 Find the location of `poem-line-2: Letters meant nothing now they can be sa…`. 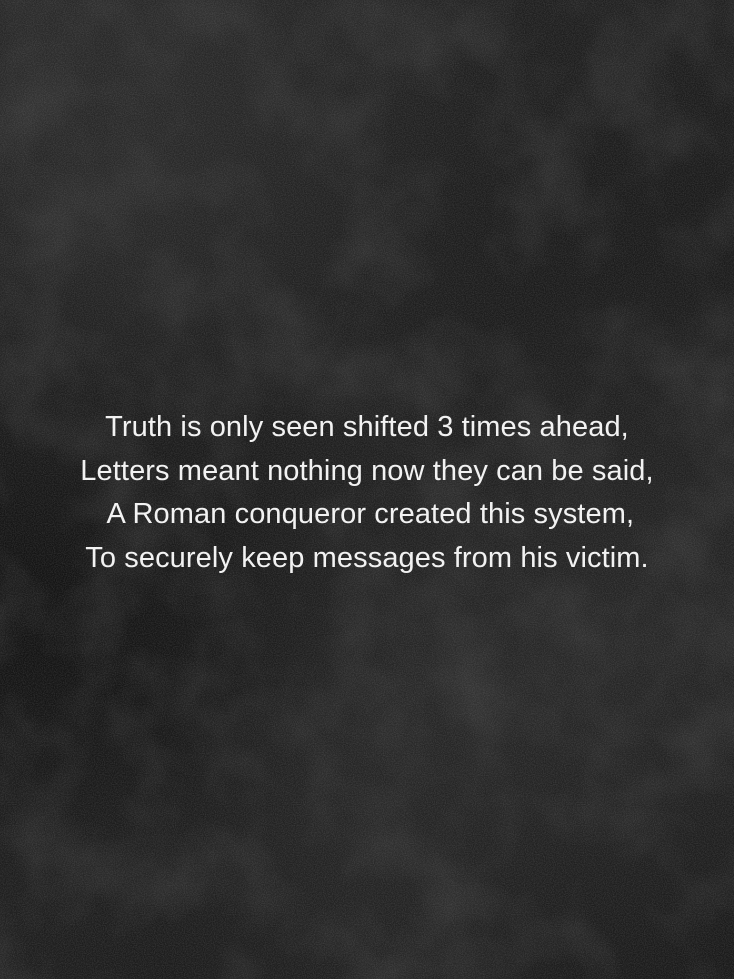

poem-line-2: Letters meant nothing now they can be sa… is located at coordinates (367, 470).